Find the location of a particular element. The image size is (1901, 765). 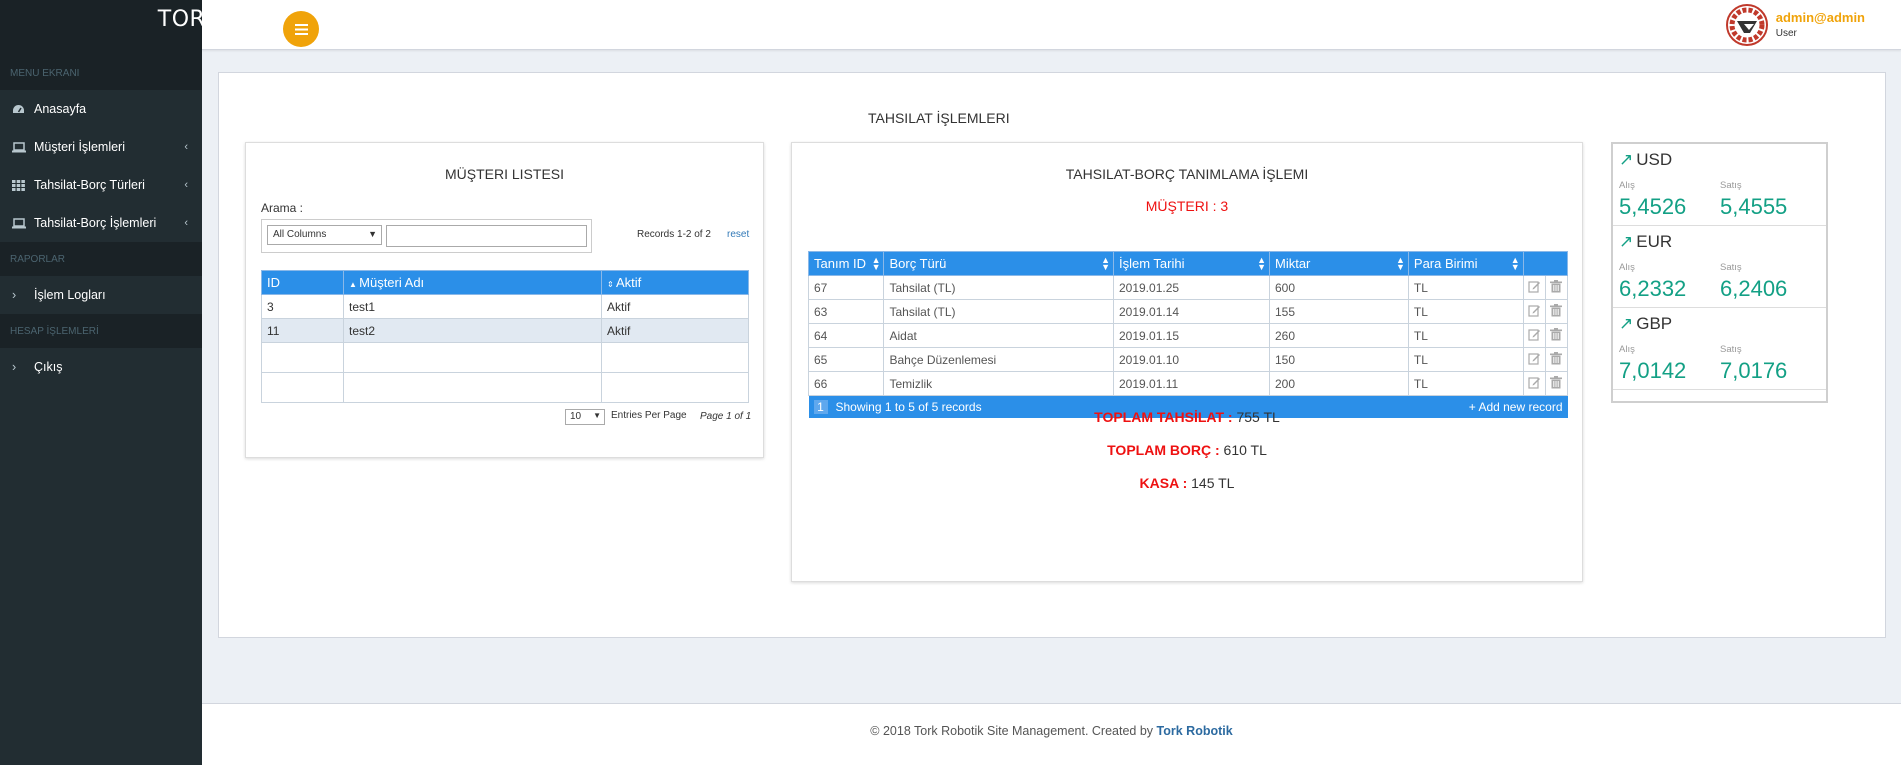

footer-link: Tork Robotik is located at coordinates (1195, 731).